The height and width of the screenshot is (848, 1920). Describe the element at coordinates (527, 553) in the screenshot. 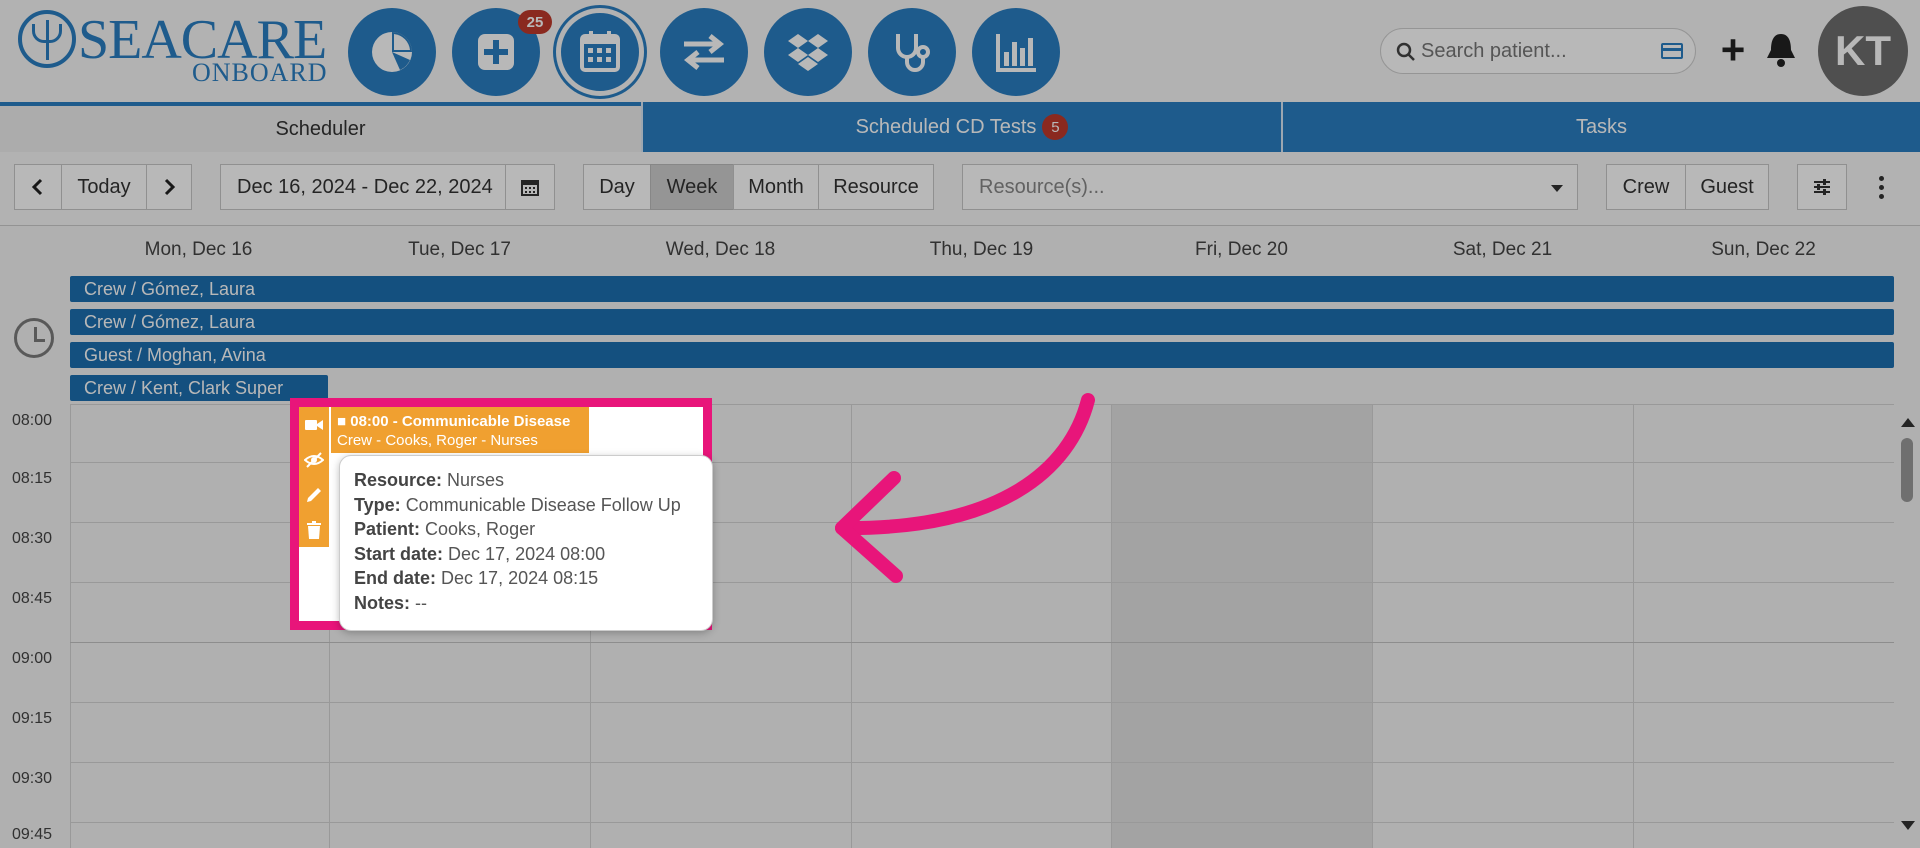

I see `tooltip-start-date: Dec 17, 2024 08:00` at that location.